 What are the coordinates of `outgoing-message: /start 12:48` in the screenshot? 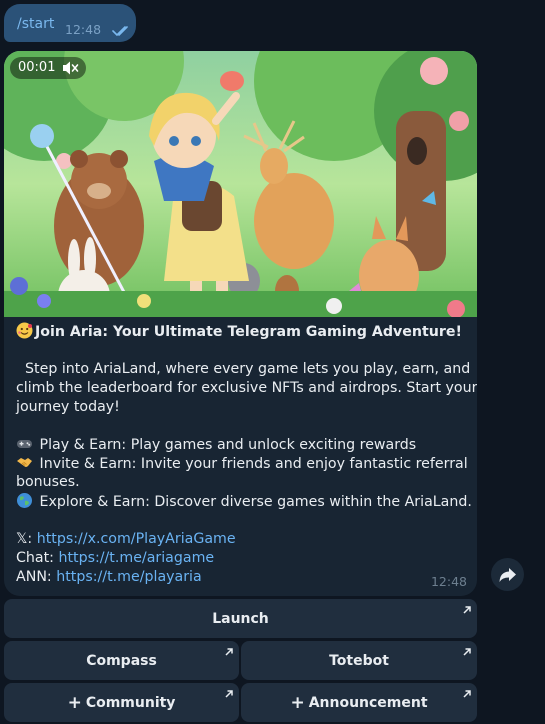 It's located at (70, 23).